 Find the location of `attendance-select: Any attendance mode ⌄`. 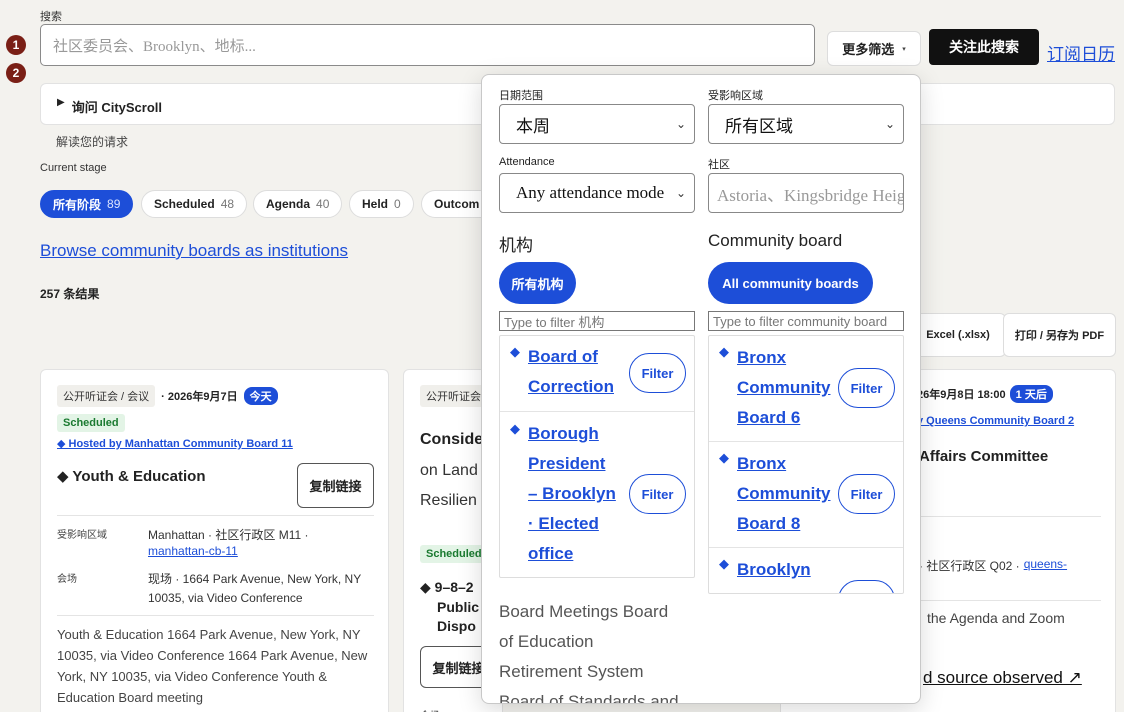

attendance-select: Any attendance mode ⌄ is located at coordinates (597, 193).